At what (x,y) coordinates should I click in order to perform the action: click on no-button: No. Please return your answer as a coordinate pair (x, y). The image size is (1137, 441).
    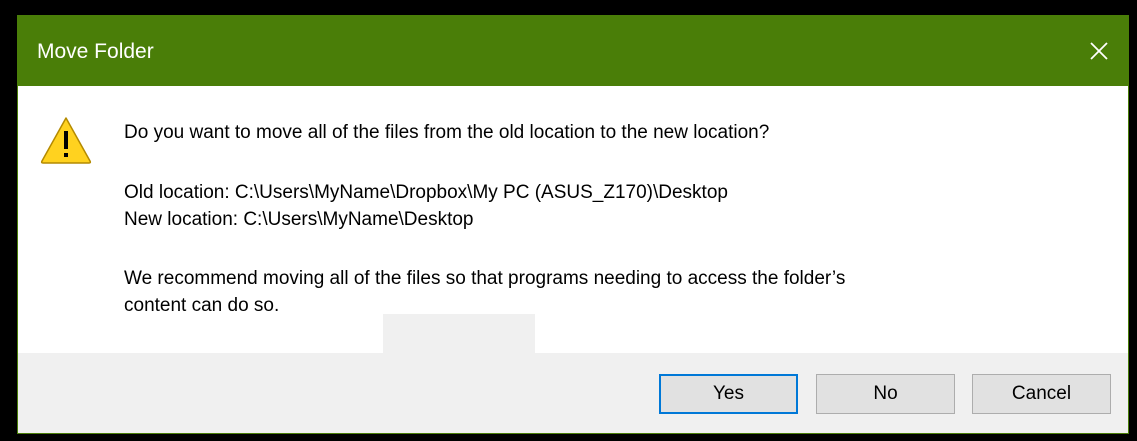
    Looking at the image, I should click on (885, 394).